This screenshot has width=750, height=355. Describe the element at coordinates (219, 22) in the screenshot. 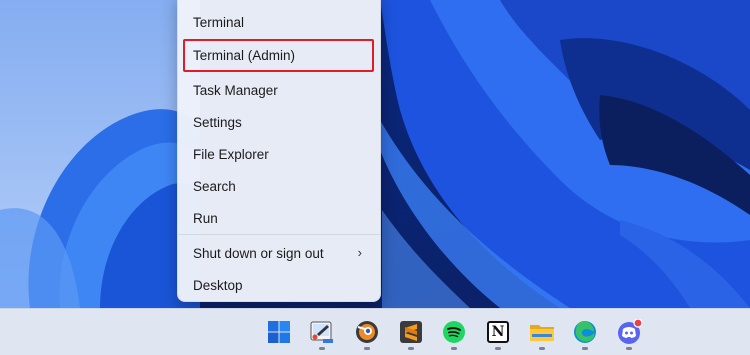

I see `menu-item-label: Terminal` at that location.